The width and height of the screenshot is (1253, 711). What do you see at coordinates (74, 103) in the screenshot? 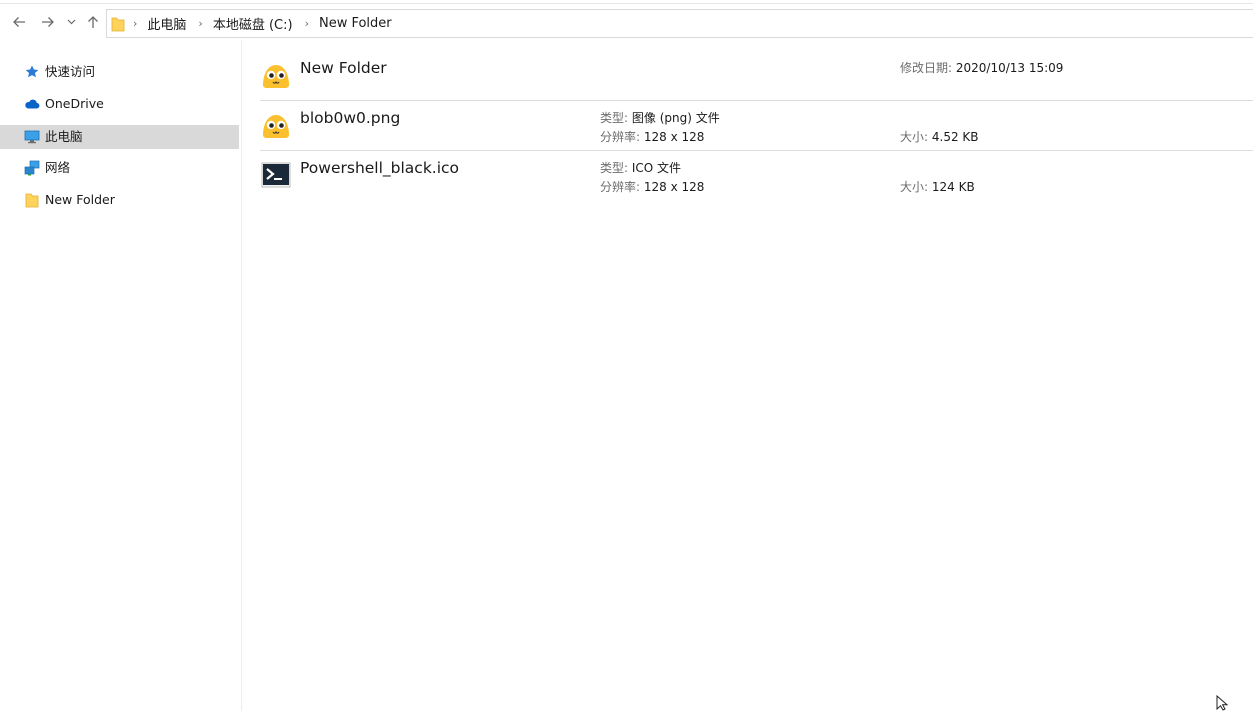
I see `sidebar-item-label: OneDrive` at bounding box center [74, 103].